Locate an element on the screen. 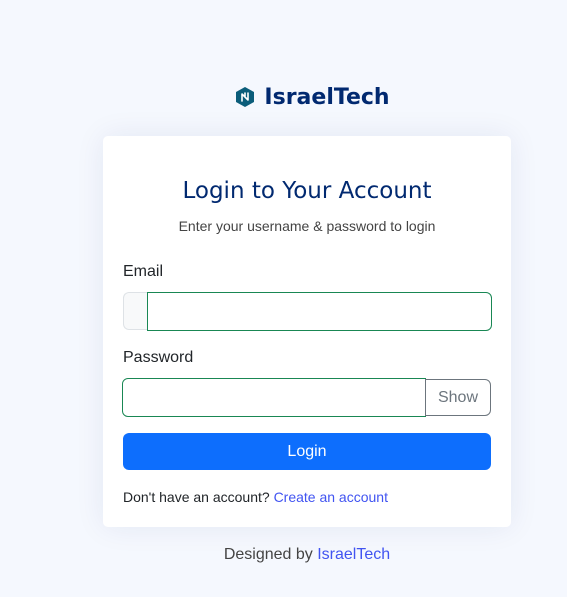 The image size is (567, 597). show-password-button: Show is located at coordinates (458, 397).